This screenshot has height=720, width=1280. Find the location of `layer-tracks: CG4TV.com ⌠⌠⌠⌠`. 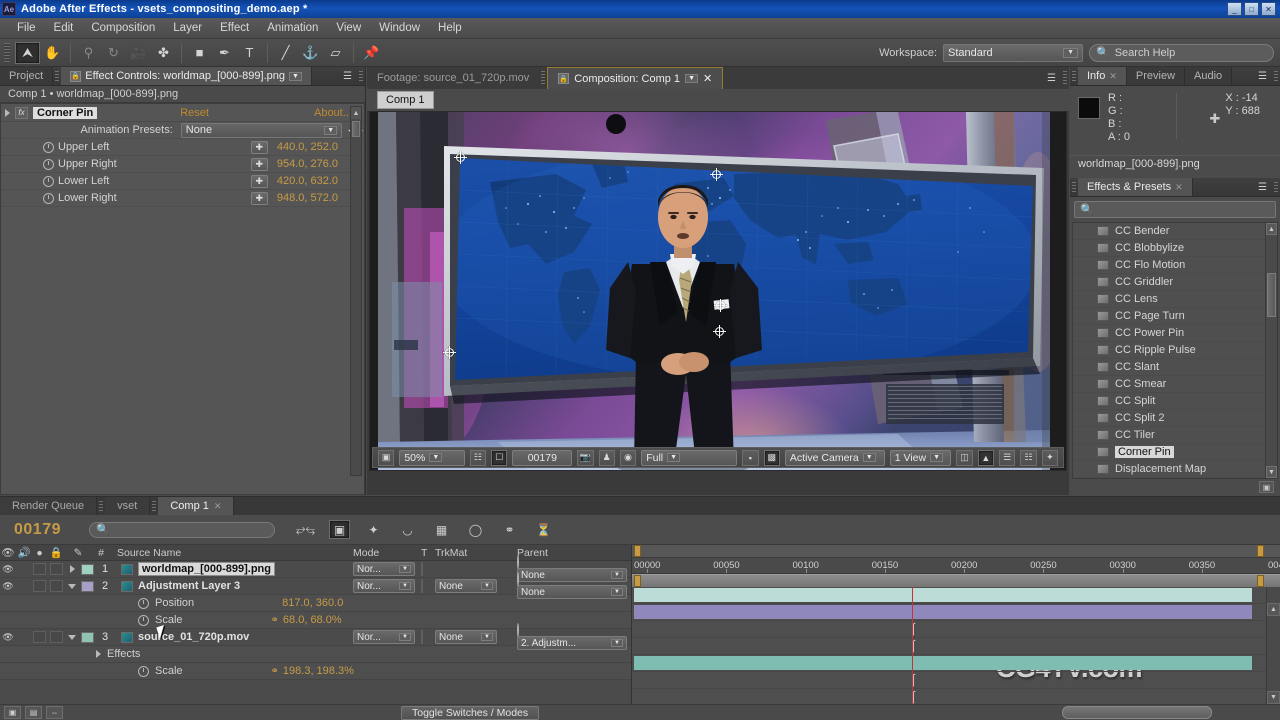

layer-tracks: CG4TV.com ⌠⌠⌠⌠ is located at coordinates (949, 646).